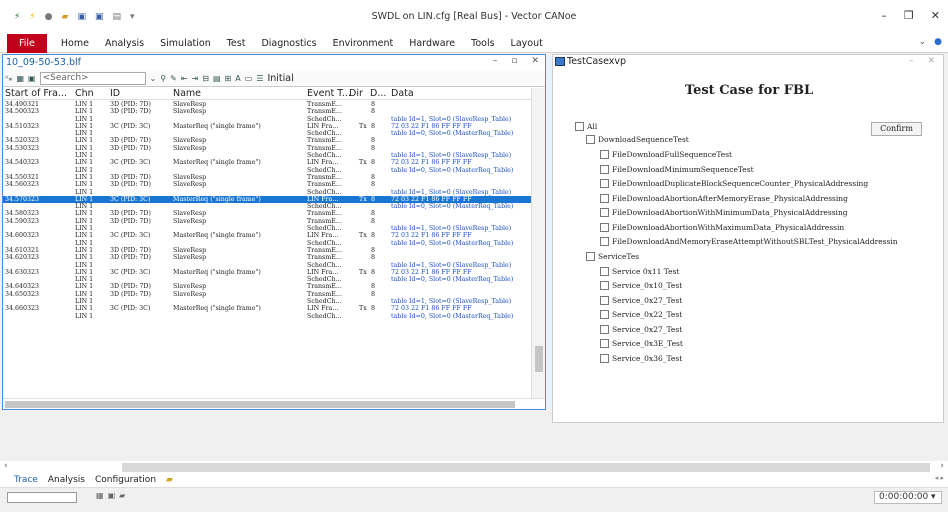 The height and width of the screenshot is (512, 948). What do you see at coordinates (641, 329) in the screenshot?
I see `checkbox-testcase: Service_0x27_Test` at bounding box center [641, 329].